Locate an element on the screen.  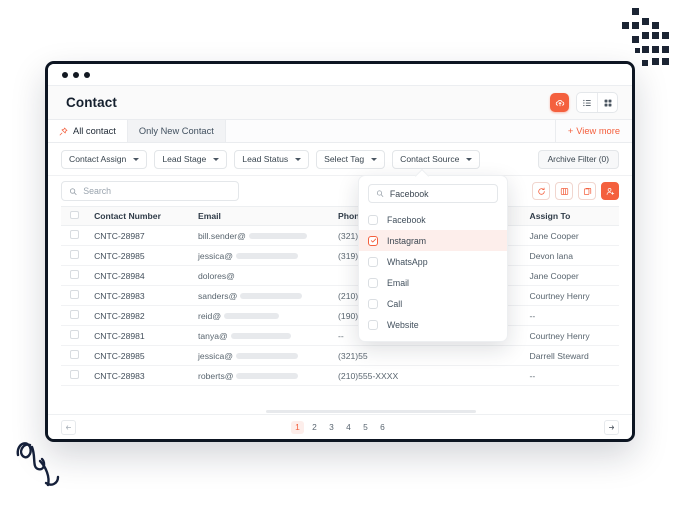
cell-email-text: reid@ is located at coordinates (210, 315).